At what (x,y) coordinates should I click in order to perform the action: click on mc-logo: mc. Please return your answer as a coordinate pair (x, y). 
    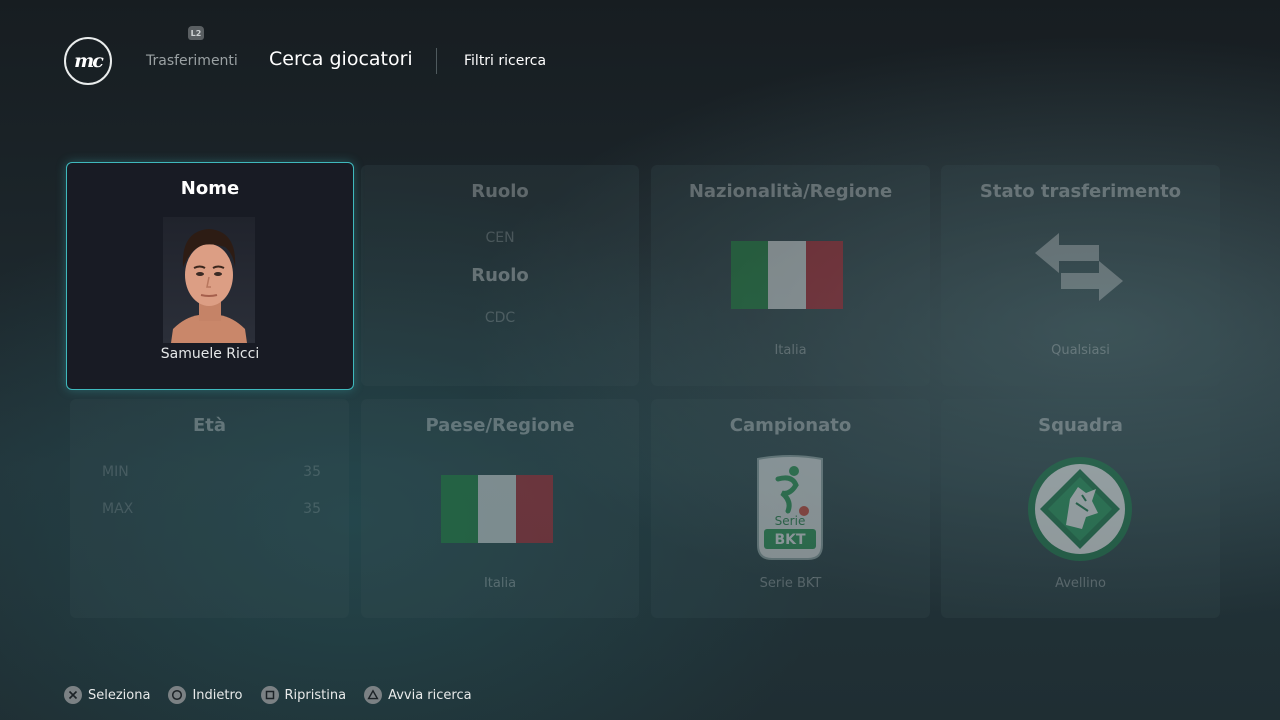
    Looking at the image, I should click on (88, 61).